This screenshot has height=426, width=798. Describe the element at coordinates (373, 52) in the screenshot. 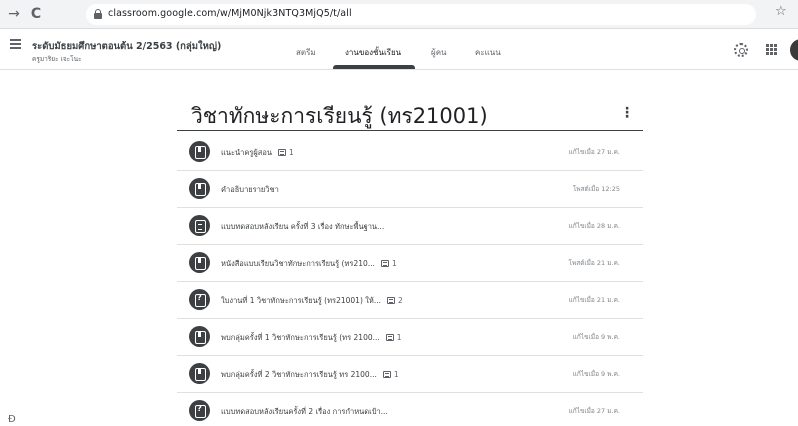

I see `tab-classwork: งานของชั้นเรียน` at that location.